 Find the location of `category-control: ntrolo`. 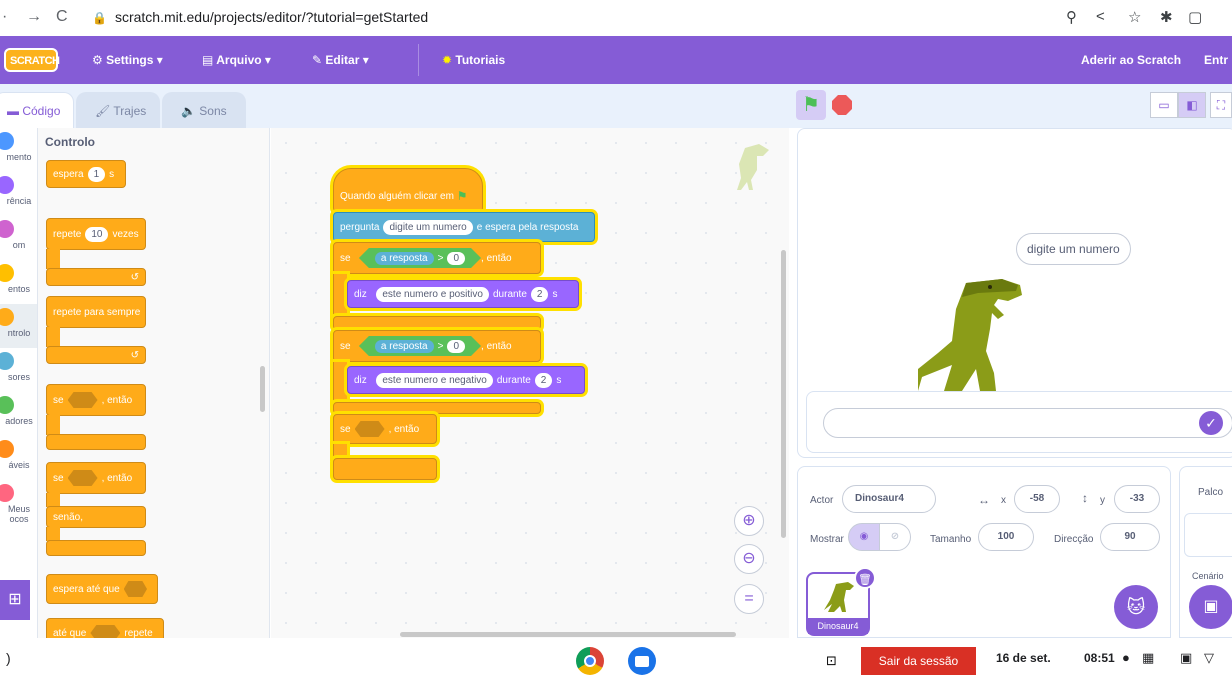

category-control: ntrolo is located at coordinates (18, 326).